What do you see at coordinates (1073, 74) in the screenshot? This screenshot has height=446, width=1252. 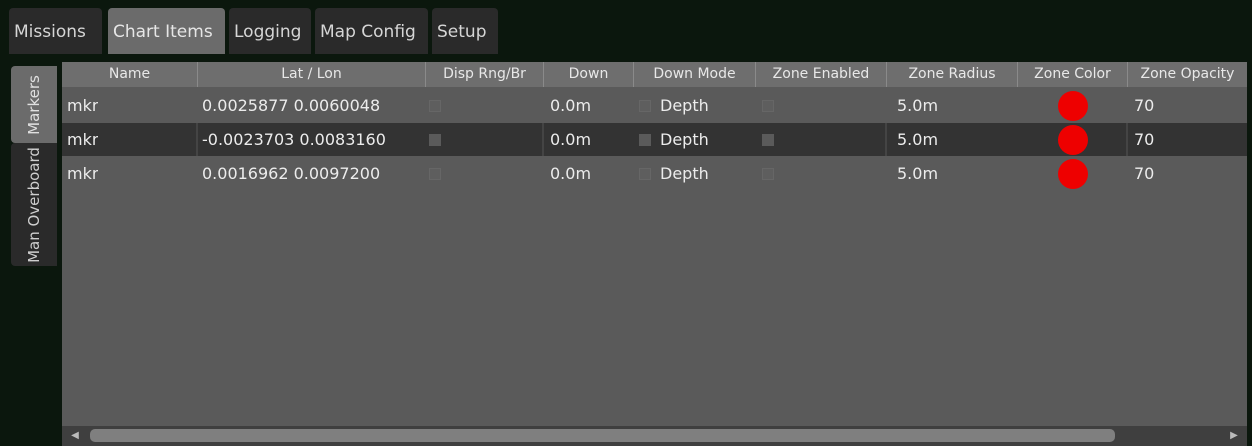 I see `col-zone-color: Zone Color` at bounding box center [1073, 74].